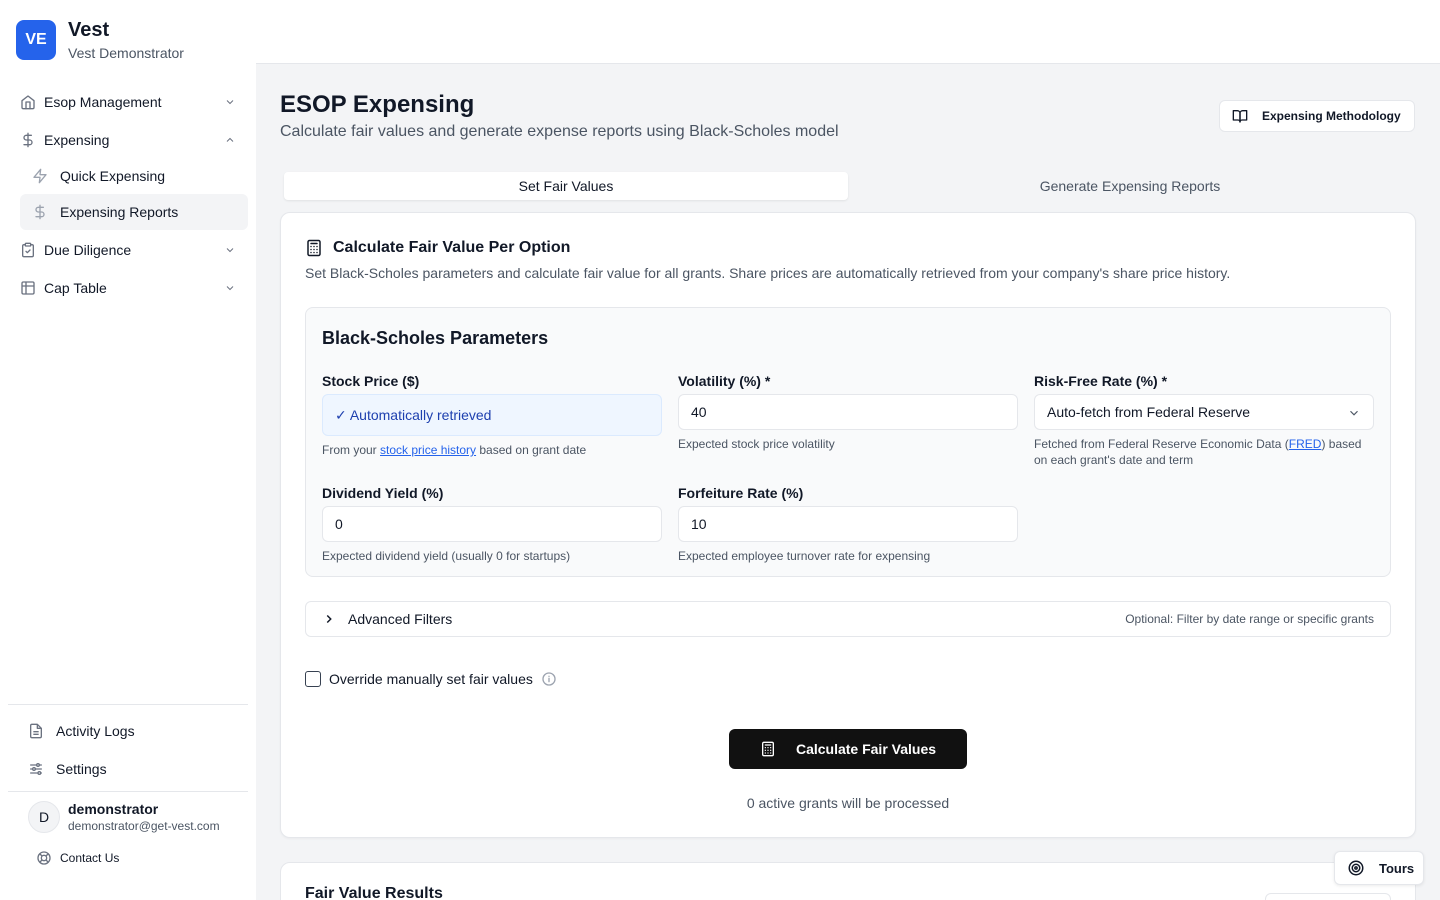 Image resolution: width=1440 pixels, height=900 pixels. Describe the element at coordinates (36, 769) in the screenshot. I see `sliders-icon` at that location.